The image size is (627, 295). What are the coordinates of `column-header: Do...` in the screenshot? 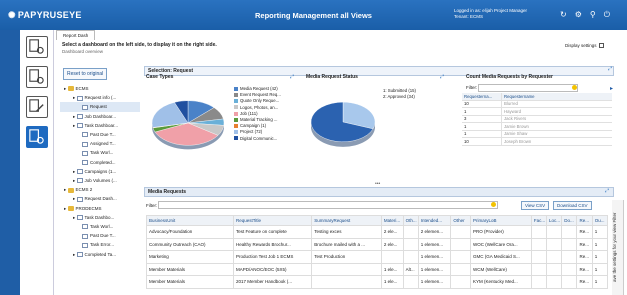 It's located at (569, 220).